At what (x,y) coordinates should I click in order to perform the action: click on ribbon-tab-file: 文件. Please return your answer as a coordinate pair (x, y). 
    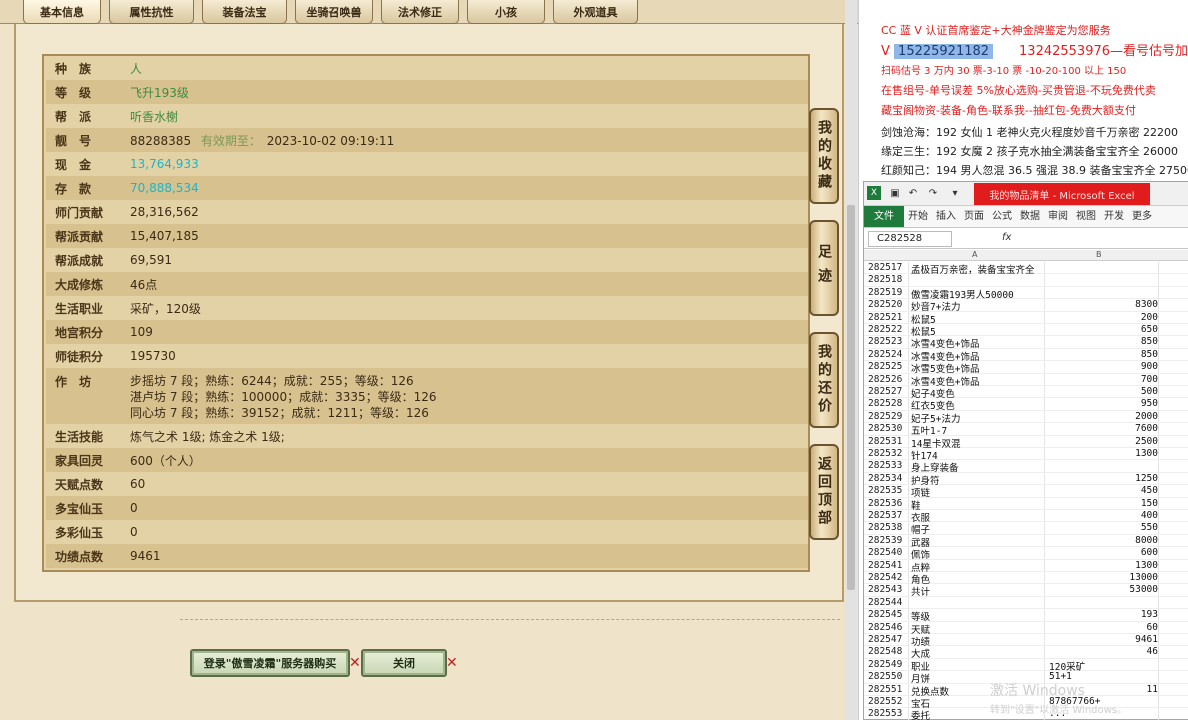
    Looking at the image, I should click on (884, 216).